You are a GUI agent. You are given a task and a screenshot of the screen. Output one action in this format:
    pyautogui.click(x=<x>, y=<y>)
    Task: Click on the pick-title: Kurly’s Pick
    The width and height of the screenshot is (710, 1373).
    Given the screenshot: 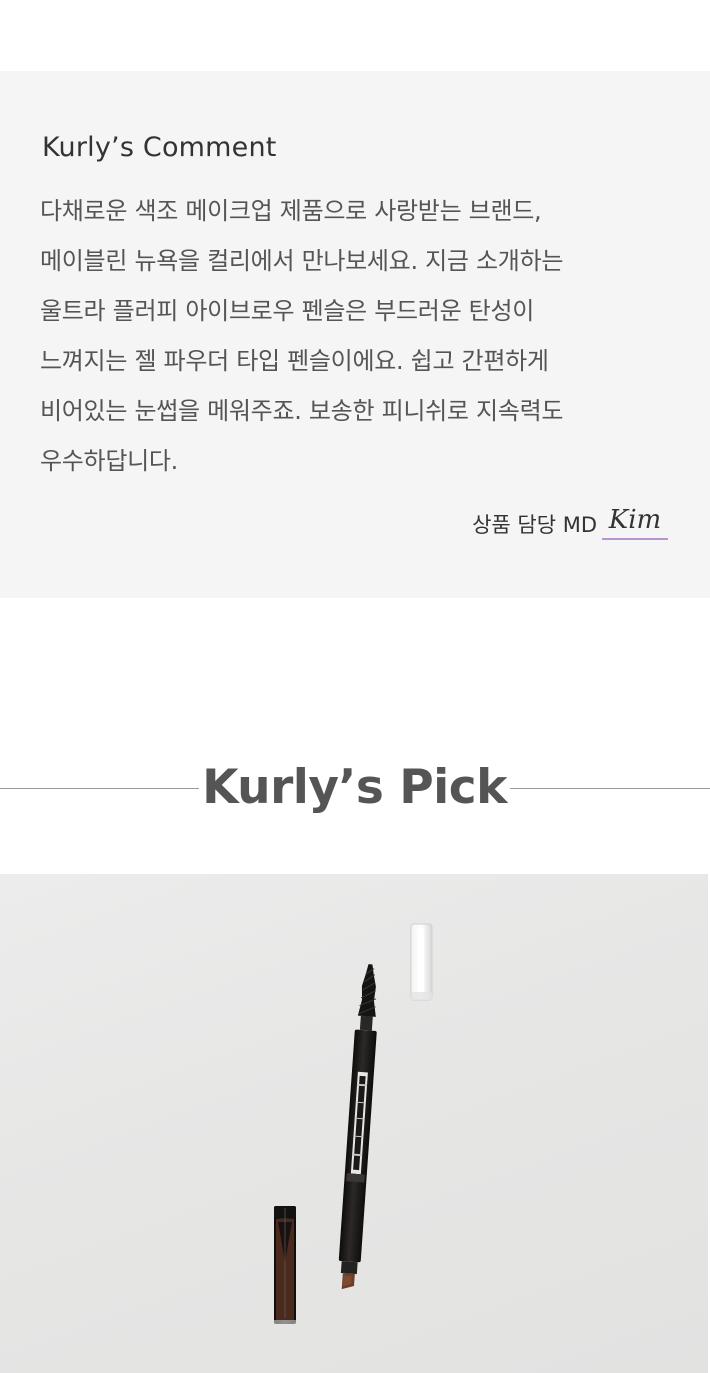 What is the action you would take?
    pyautogui.click(x=354, y=787)
    